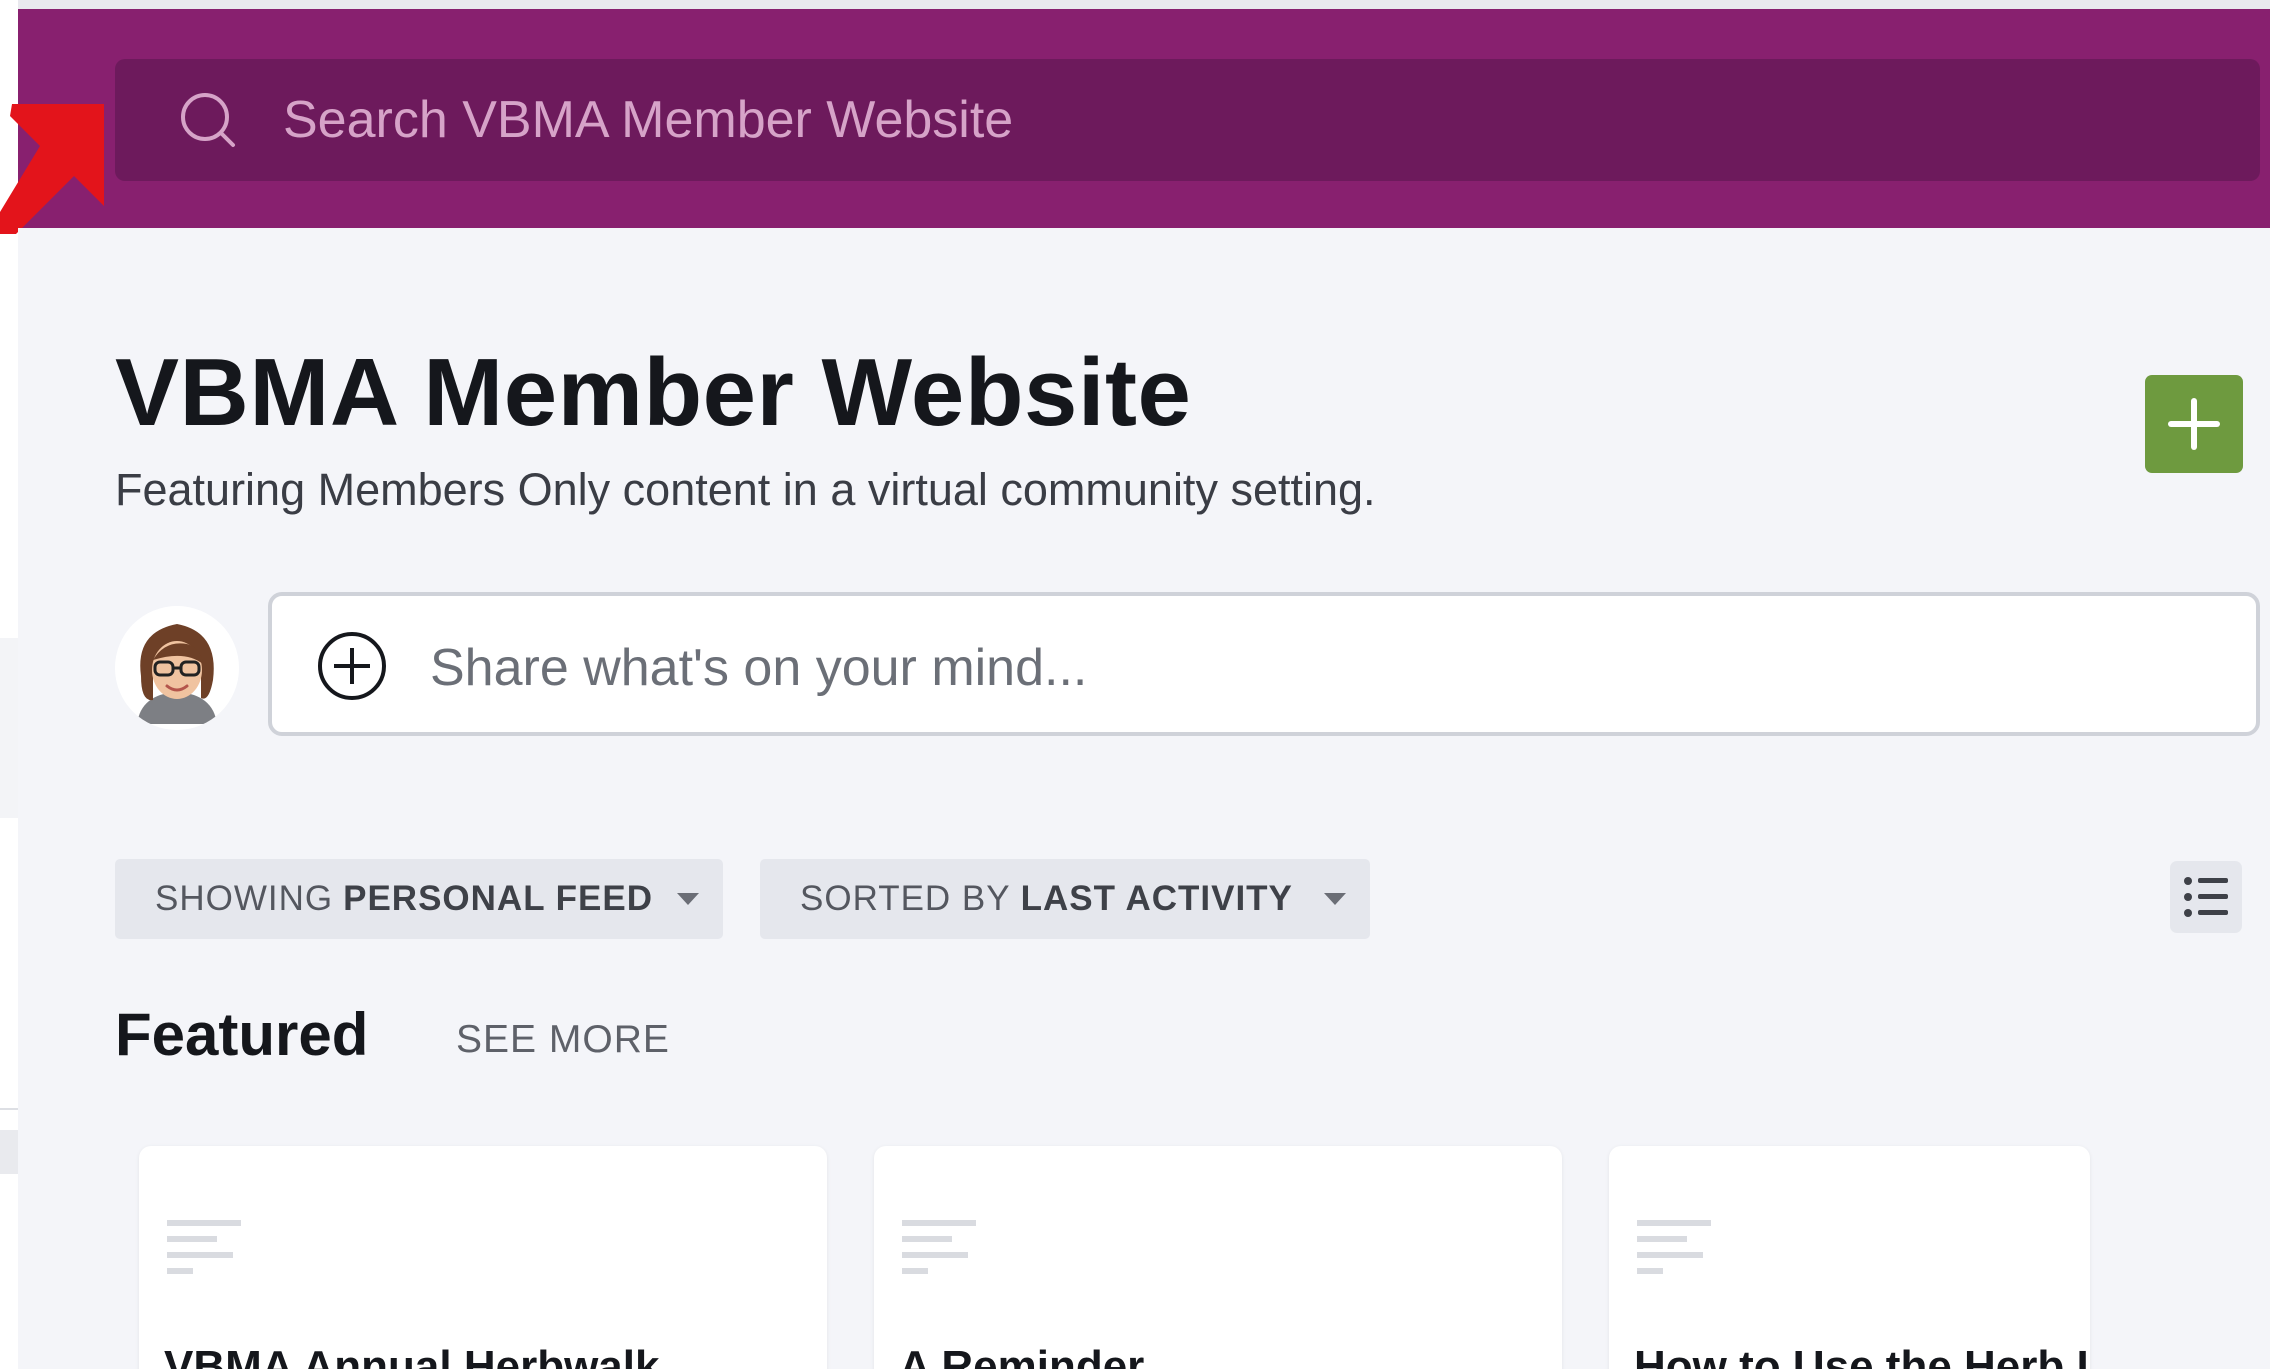  Describe the element at coordinates (1156, 898) in the screenshot. I see `sort-value: LAST ACTIVITY` at that location.